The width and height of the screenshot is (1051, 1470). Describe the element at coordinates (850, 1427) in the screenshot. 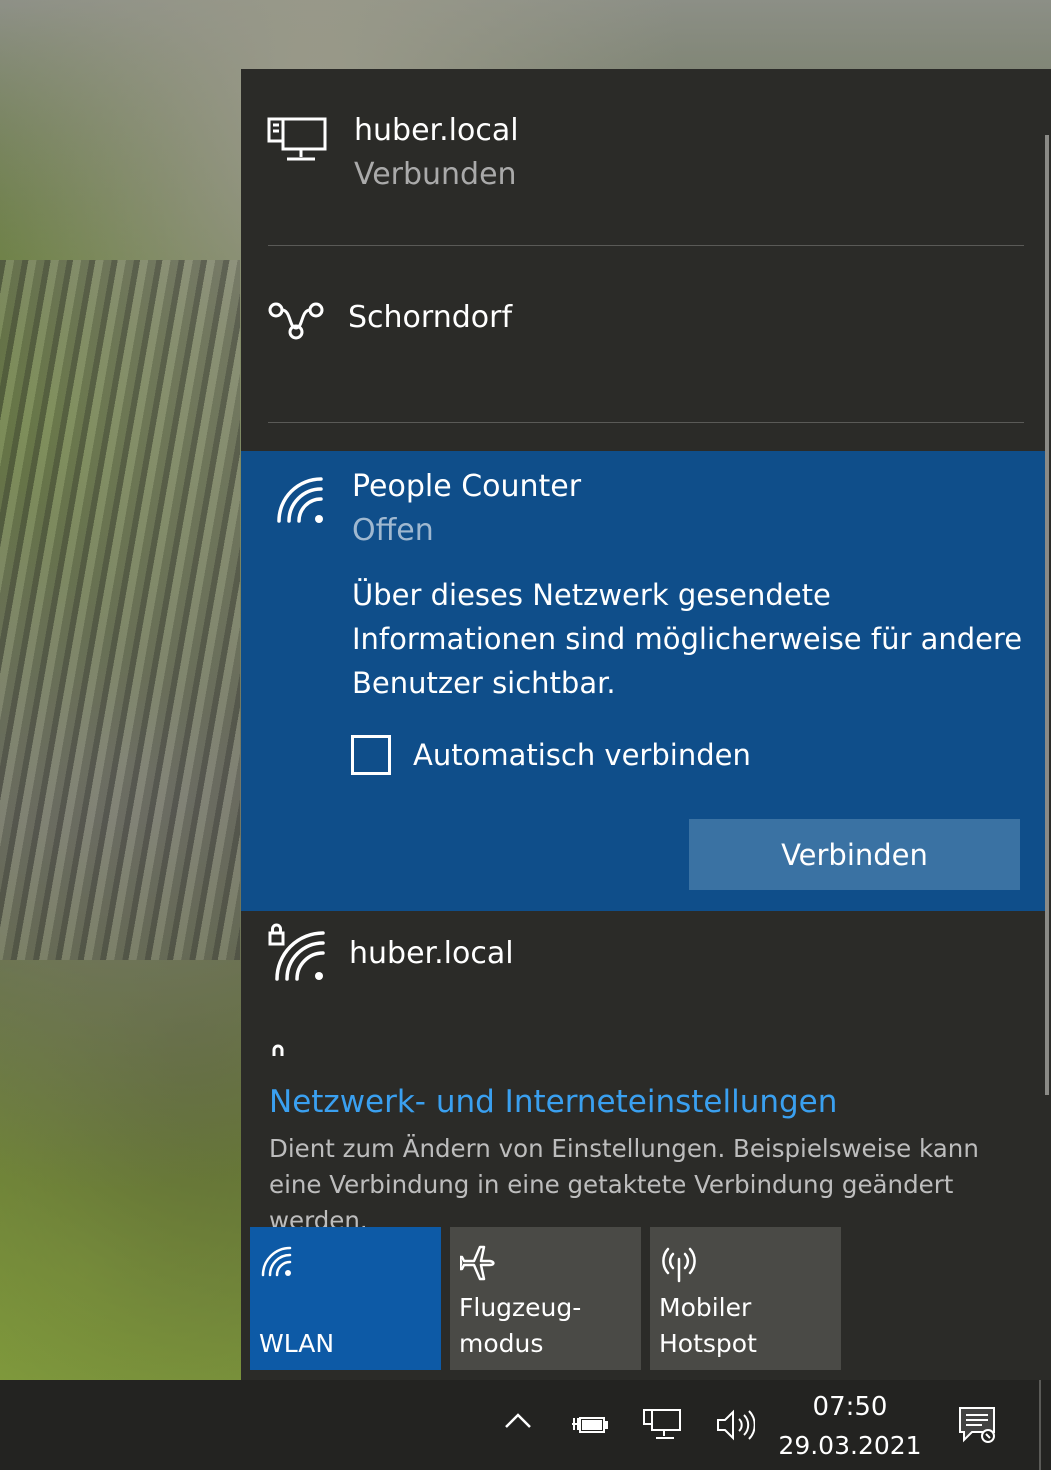

I see `taskbar-clock: 07:50 29.03.2021` at that location.